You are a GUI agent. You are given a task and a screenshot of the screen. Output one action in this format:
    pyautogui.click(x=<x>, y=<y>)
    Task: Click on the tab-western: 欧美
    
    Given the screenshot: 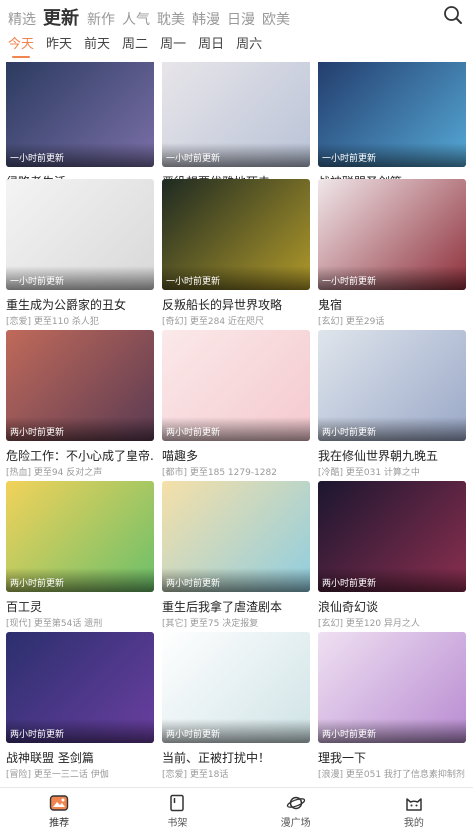 What is the action you would take?
    pyautogui.click(x=276, y=19)
    